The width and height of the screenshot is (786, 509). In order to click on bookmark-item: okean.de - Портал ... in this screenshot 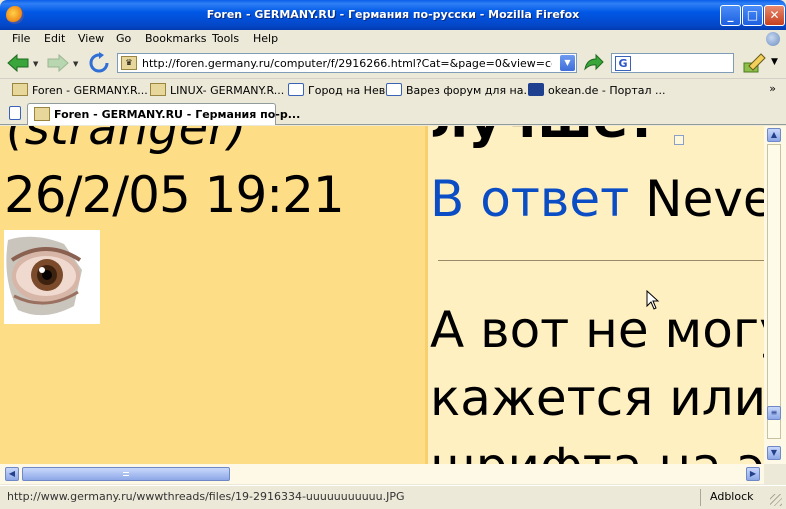, I will do `click(597, 90)`.